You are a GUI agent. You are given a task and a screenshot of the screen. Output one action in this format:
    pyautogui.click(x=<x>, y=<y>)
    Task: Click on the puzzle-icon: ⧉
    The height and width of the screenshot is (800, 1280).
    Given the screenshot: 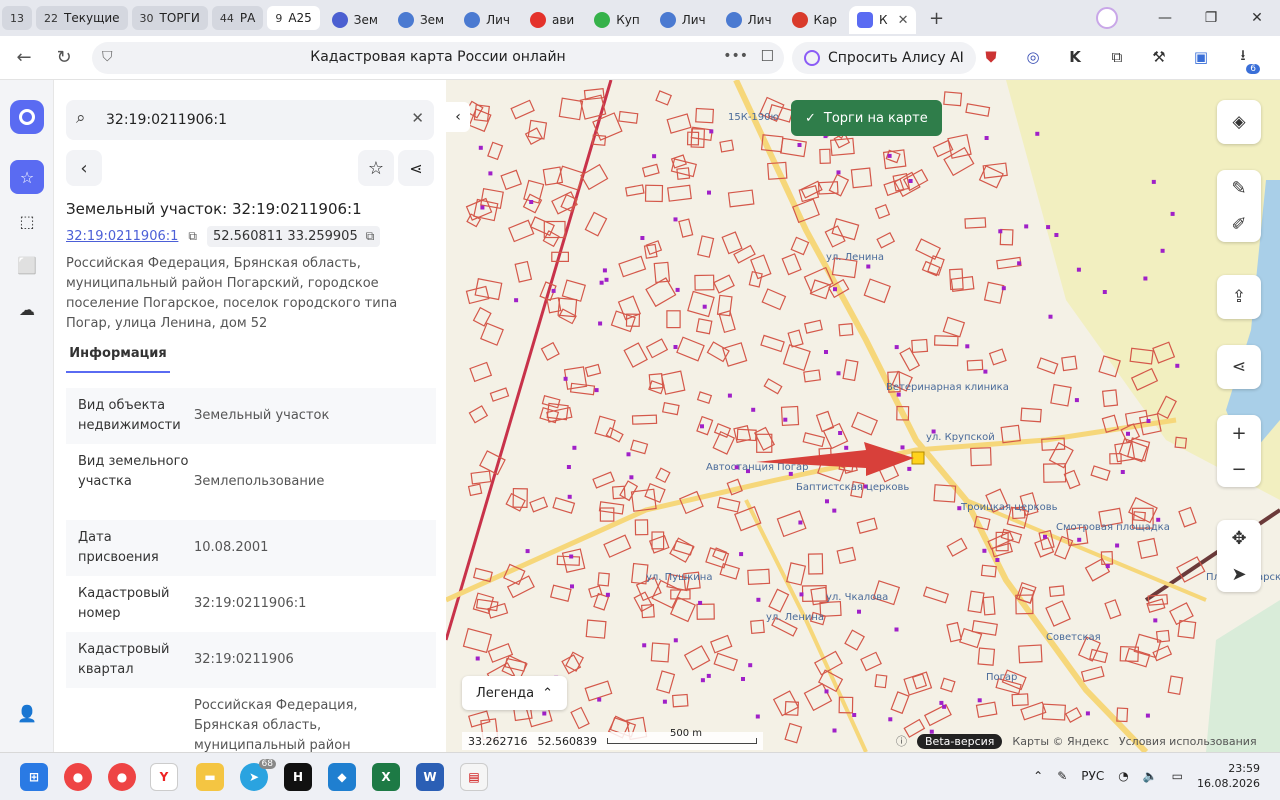 What is the action you would take?
    pyautogui.click(x=1117, y=57)
    